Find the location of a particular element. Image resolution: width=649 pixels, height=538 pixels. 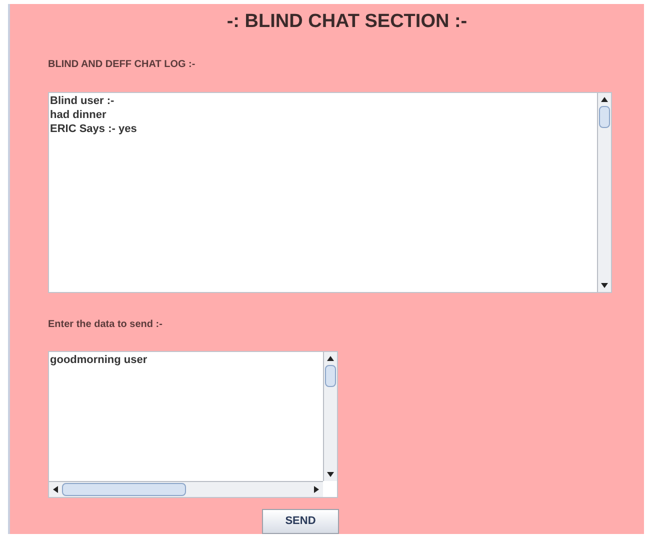

horizontal-scrollbar is located at coordinates (186, 488).